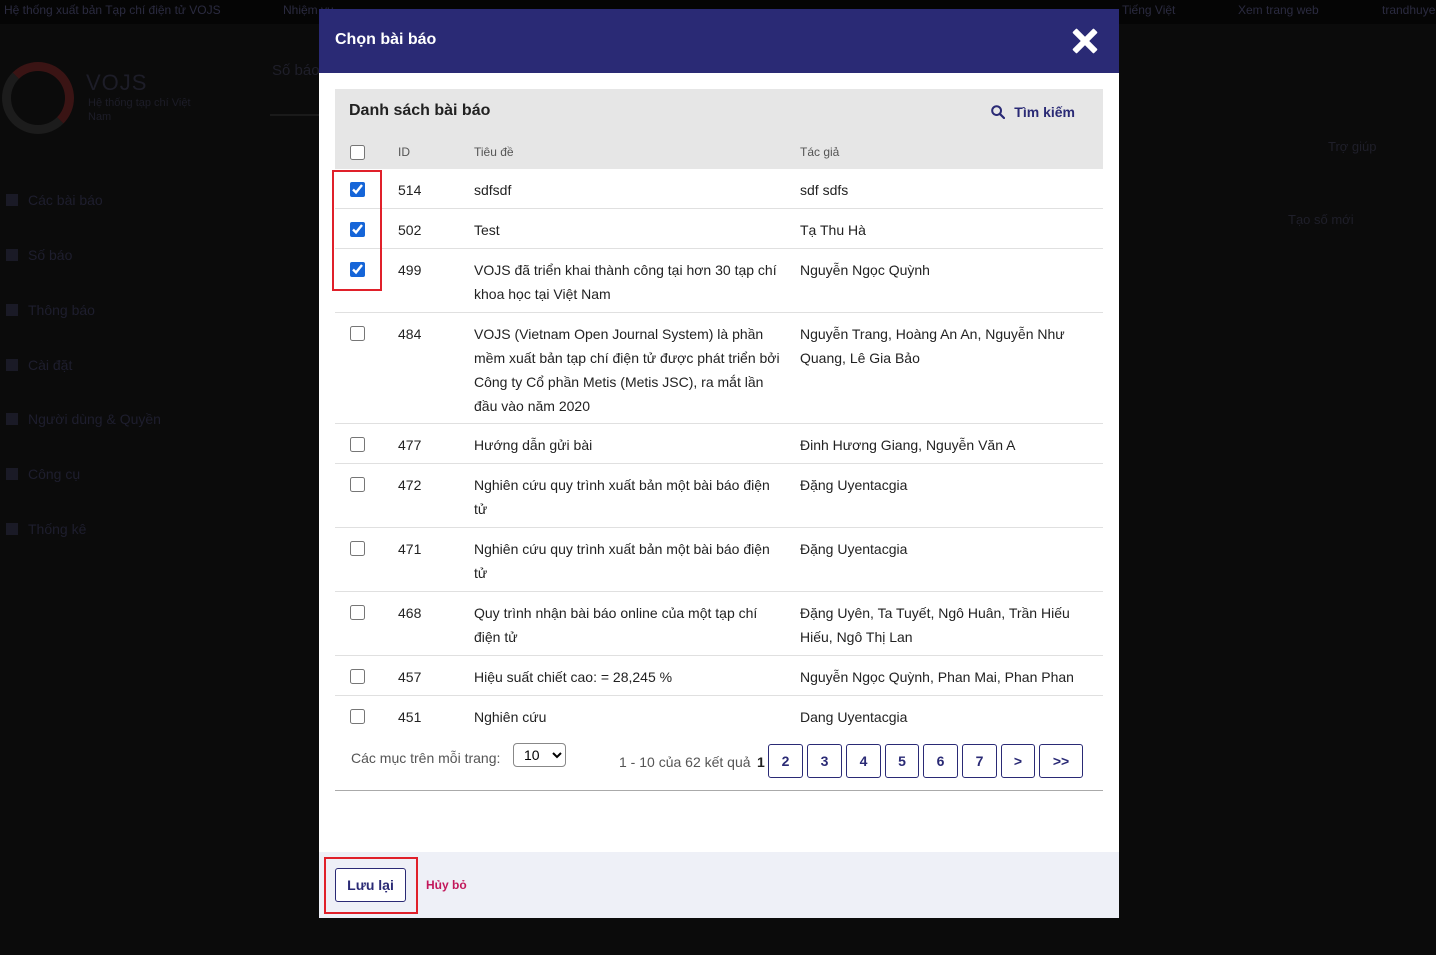 The width and height of the screenshot is (1436, 955). Describe the element at coordinates (39, 255) in the screenshot. I see `nav-issues: Số báo` at that location.